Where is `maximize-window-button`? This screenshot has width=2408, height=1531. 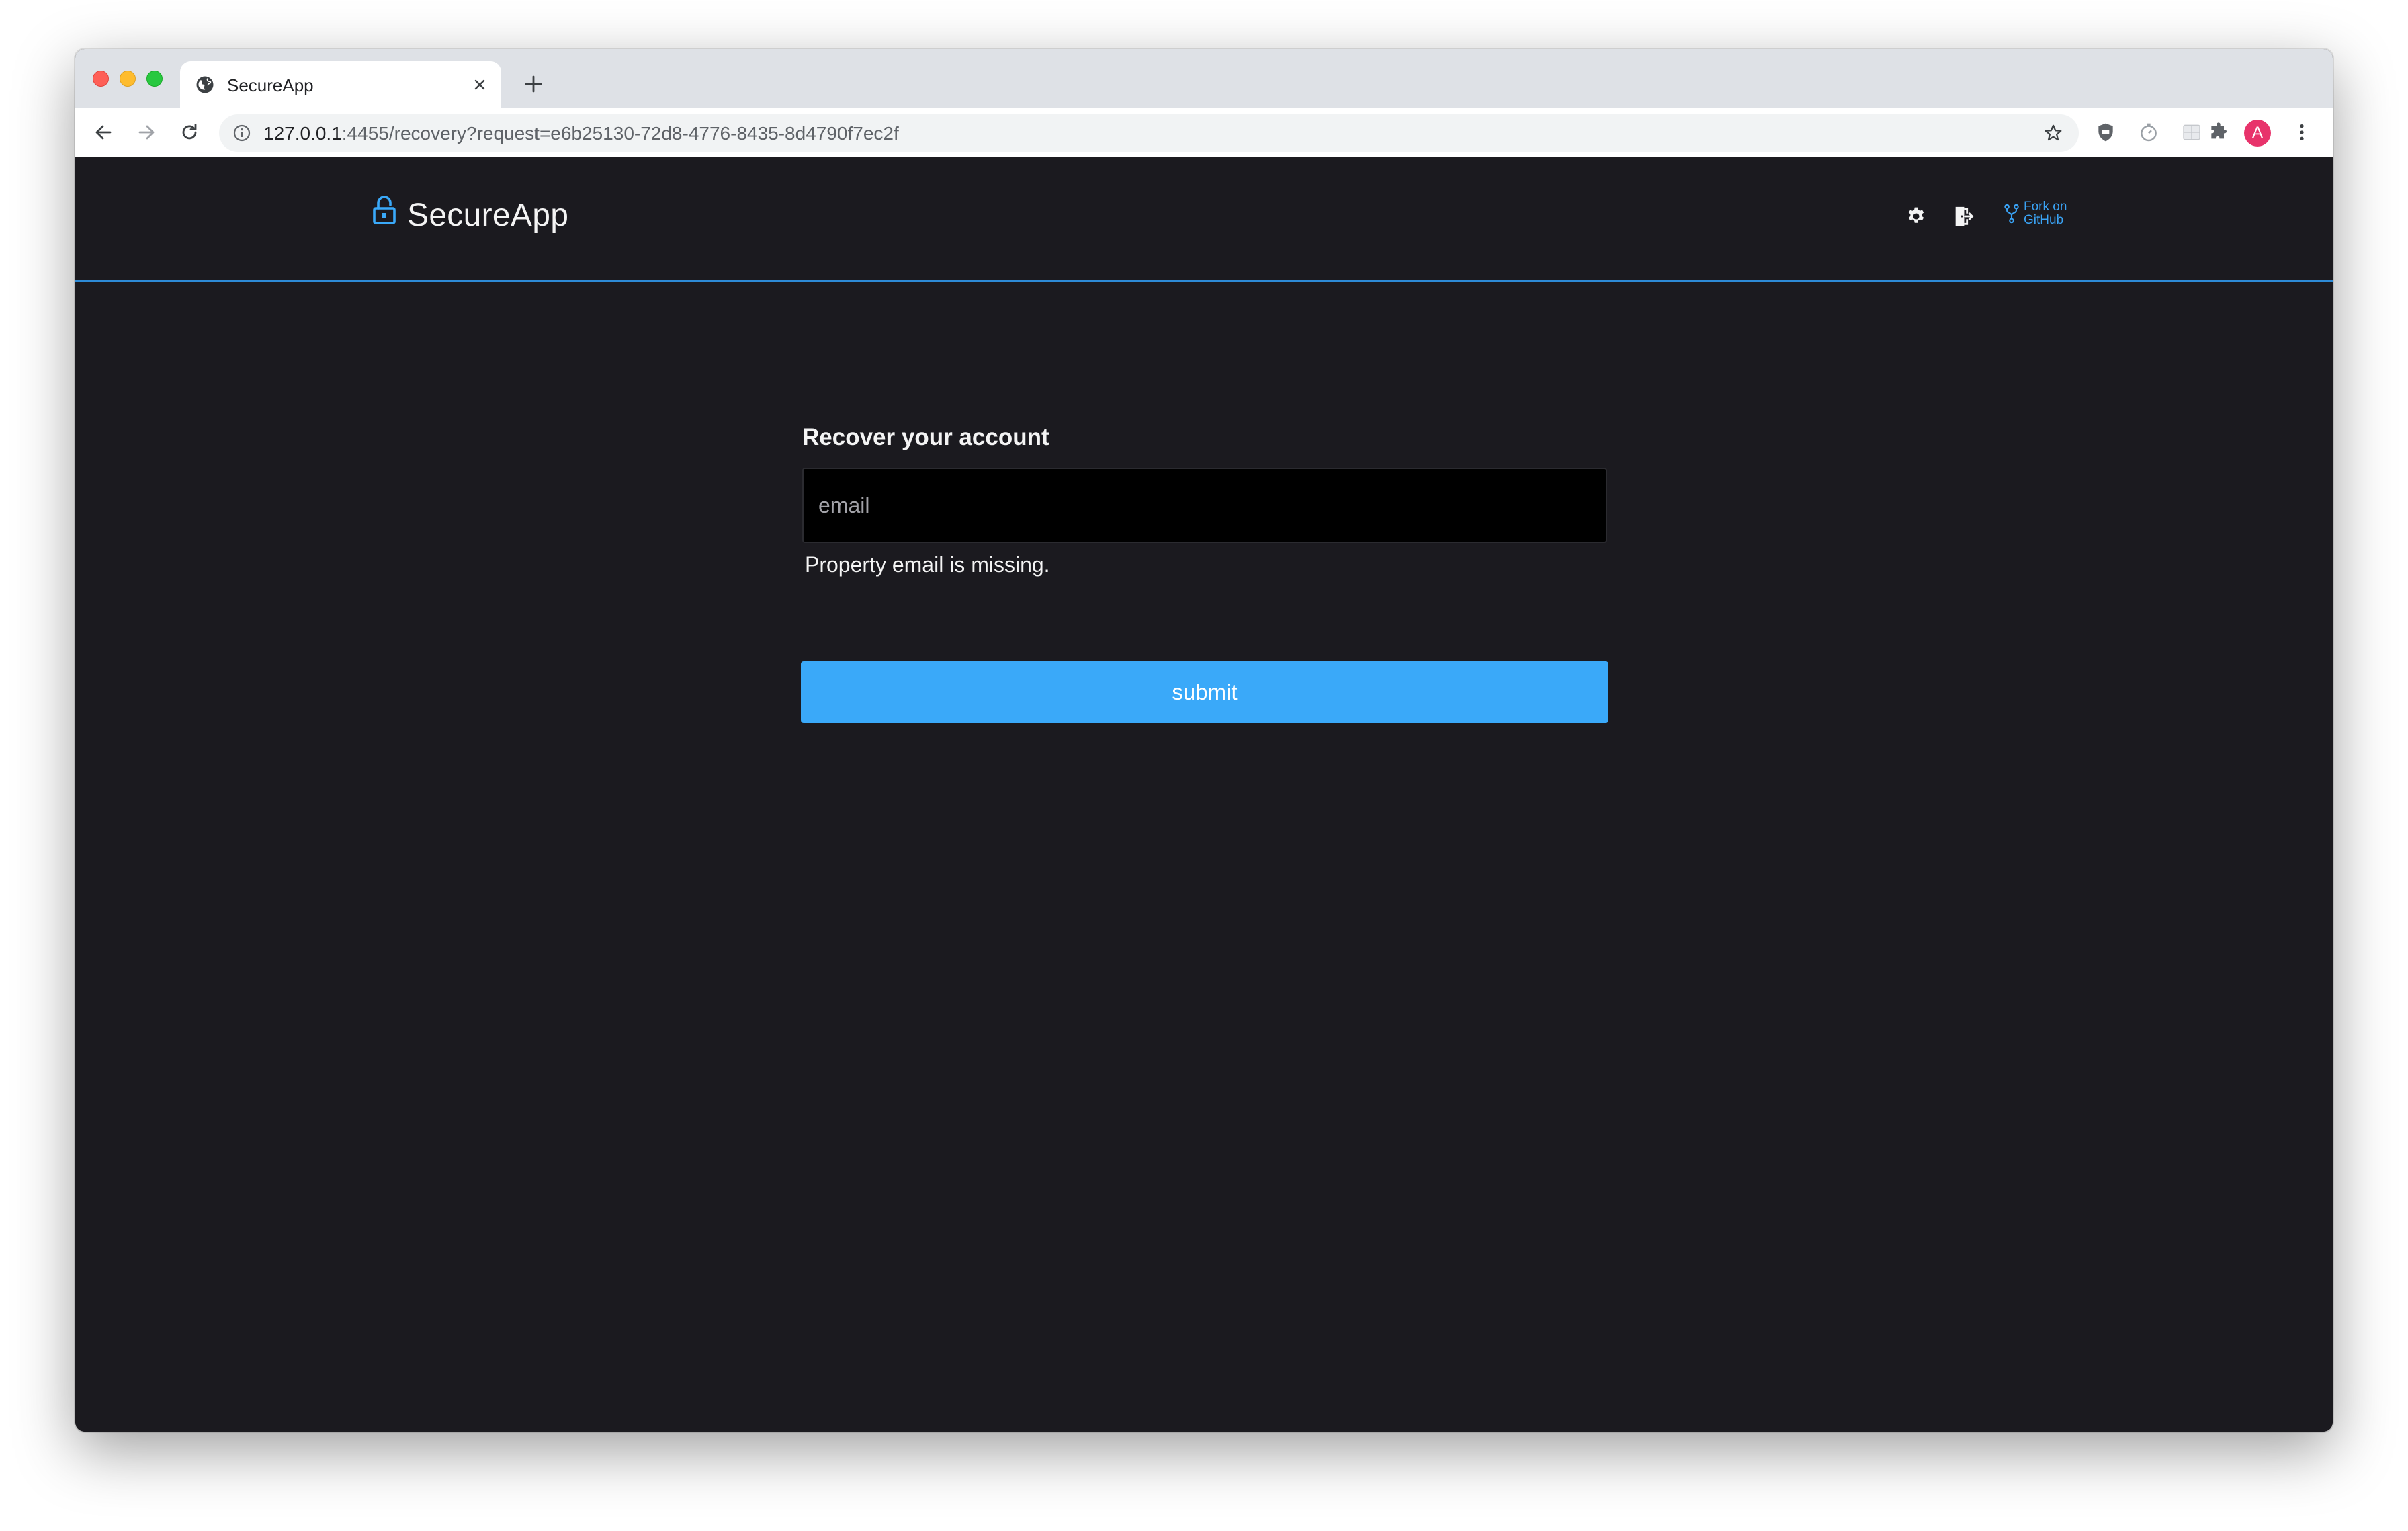
maximize-window-button is located at coordinates (154, 79).